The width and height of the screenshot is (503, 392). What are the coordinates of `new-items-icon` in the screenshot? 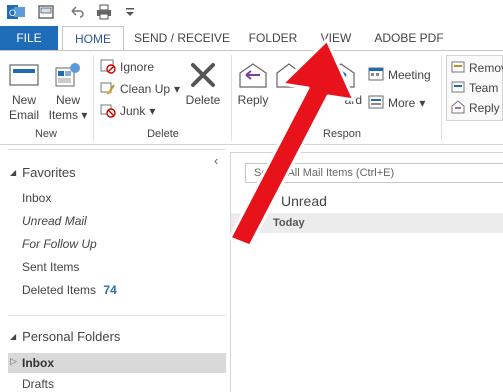 It's located at (68, 75).